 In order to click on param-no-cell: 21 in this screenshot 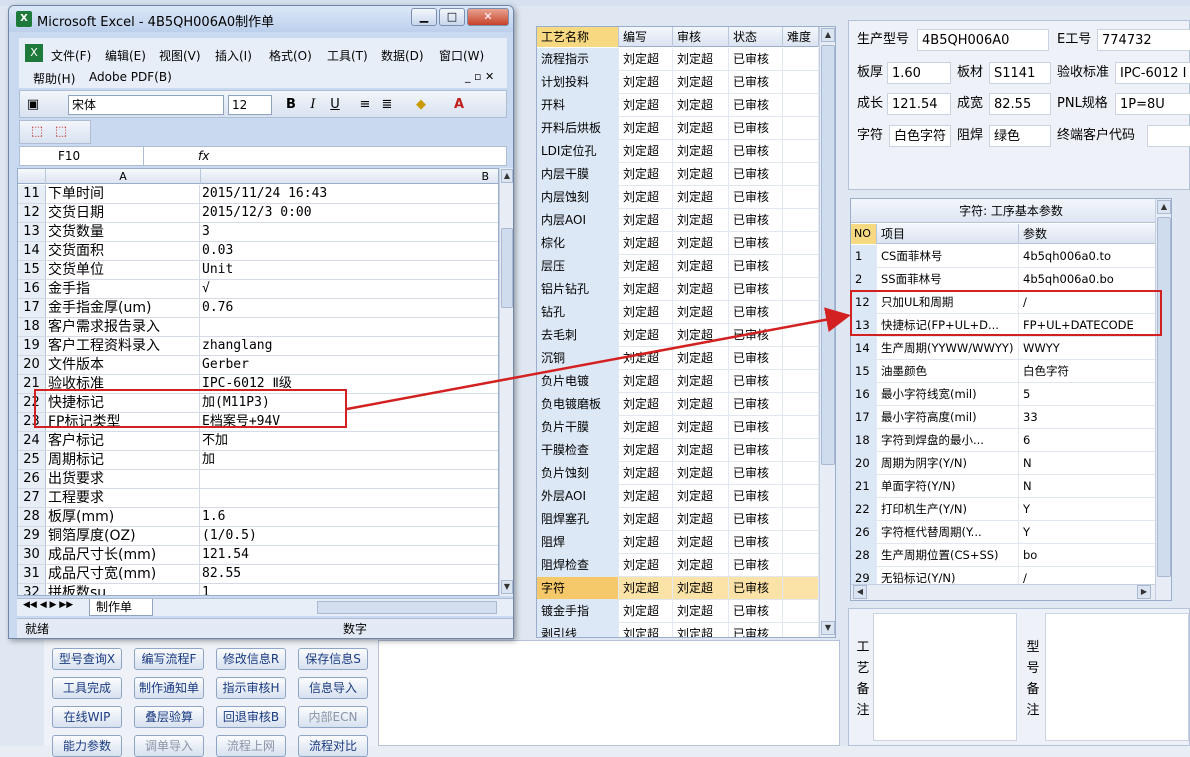, I will do `click(864, 486)`.